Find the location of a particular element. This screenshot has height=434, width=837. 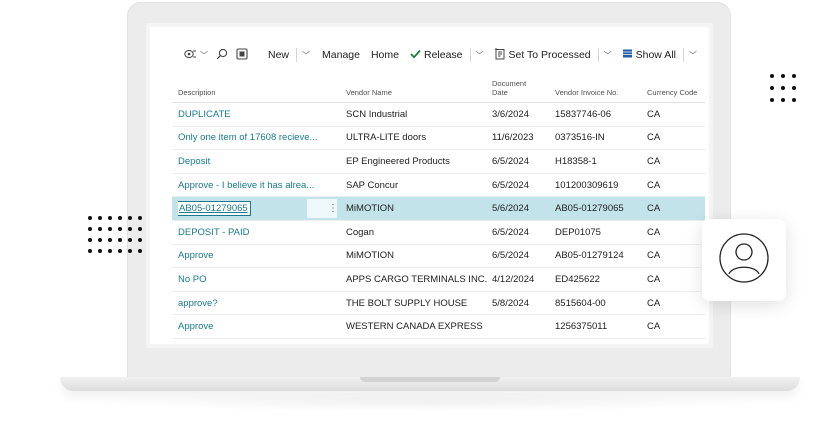

vendor-name-cell: SCN Industrial is located at coordinates (377, 114).